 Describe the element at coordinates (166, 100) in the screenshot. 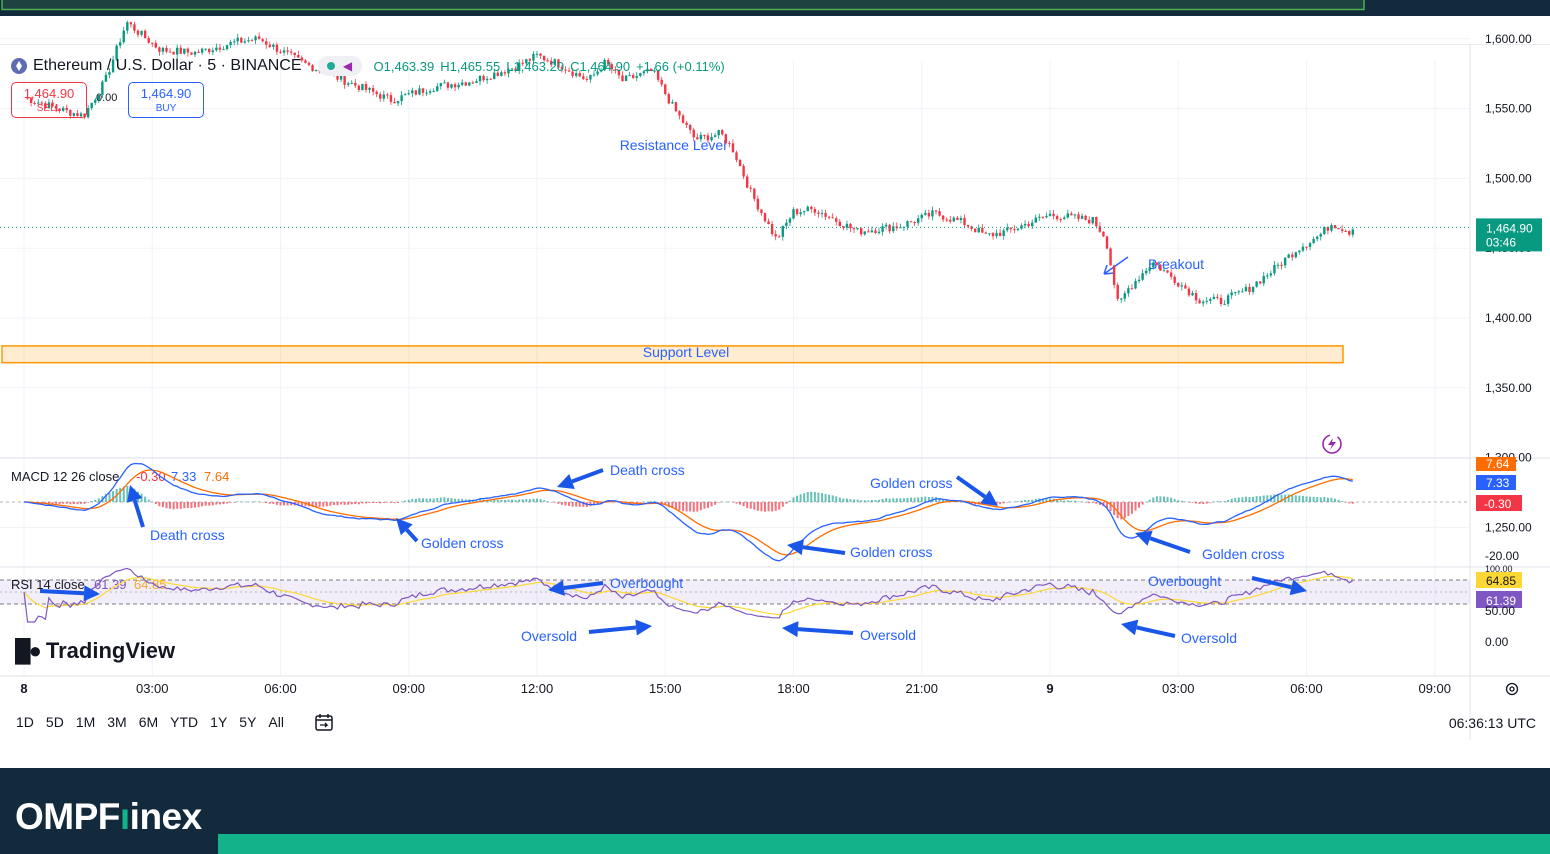

I see `buy-button: 1,464.90 BUY` at that location.